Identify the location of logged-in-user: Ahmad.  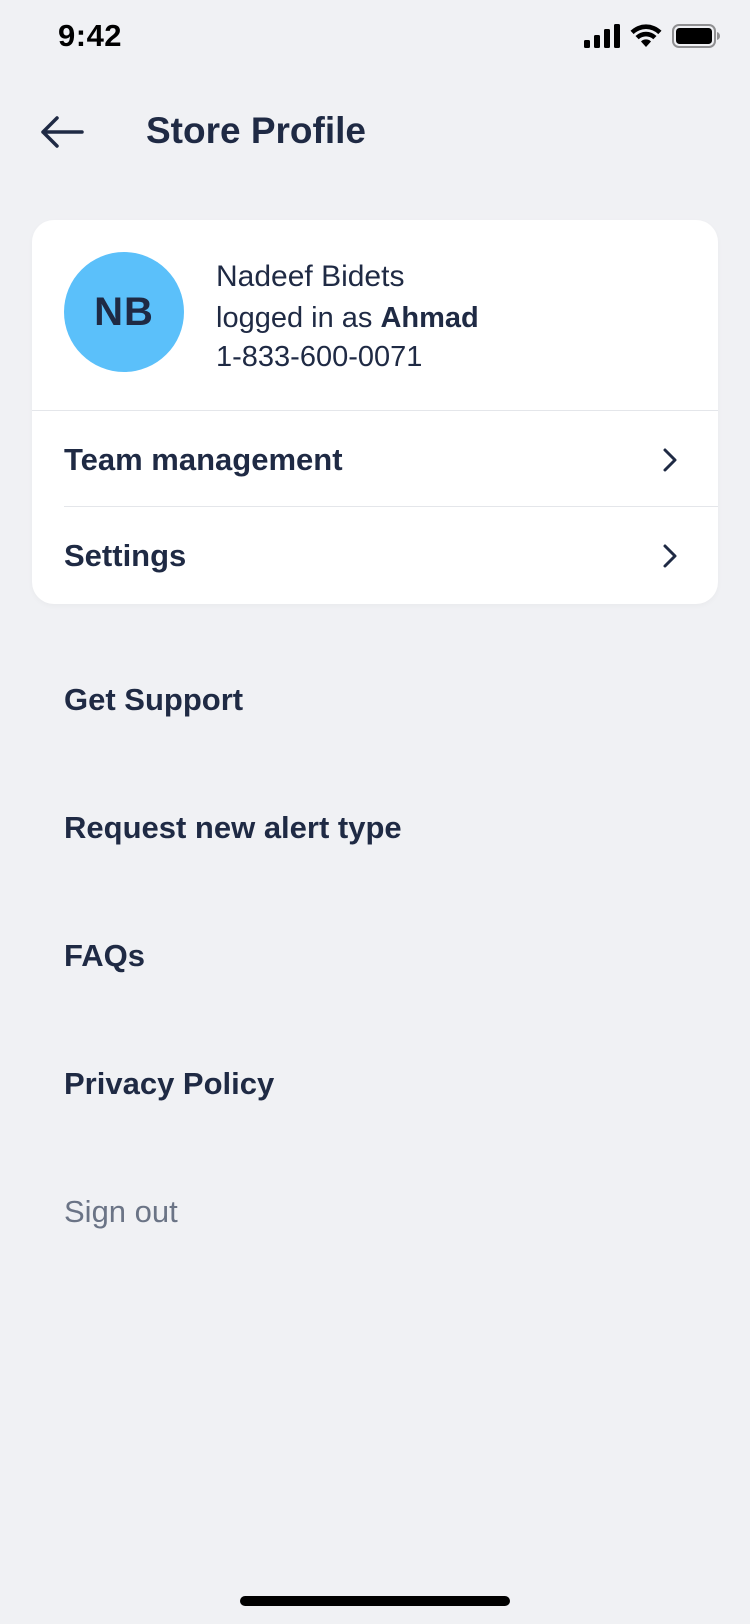
(429, 318).